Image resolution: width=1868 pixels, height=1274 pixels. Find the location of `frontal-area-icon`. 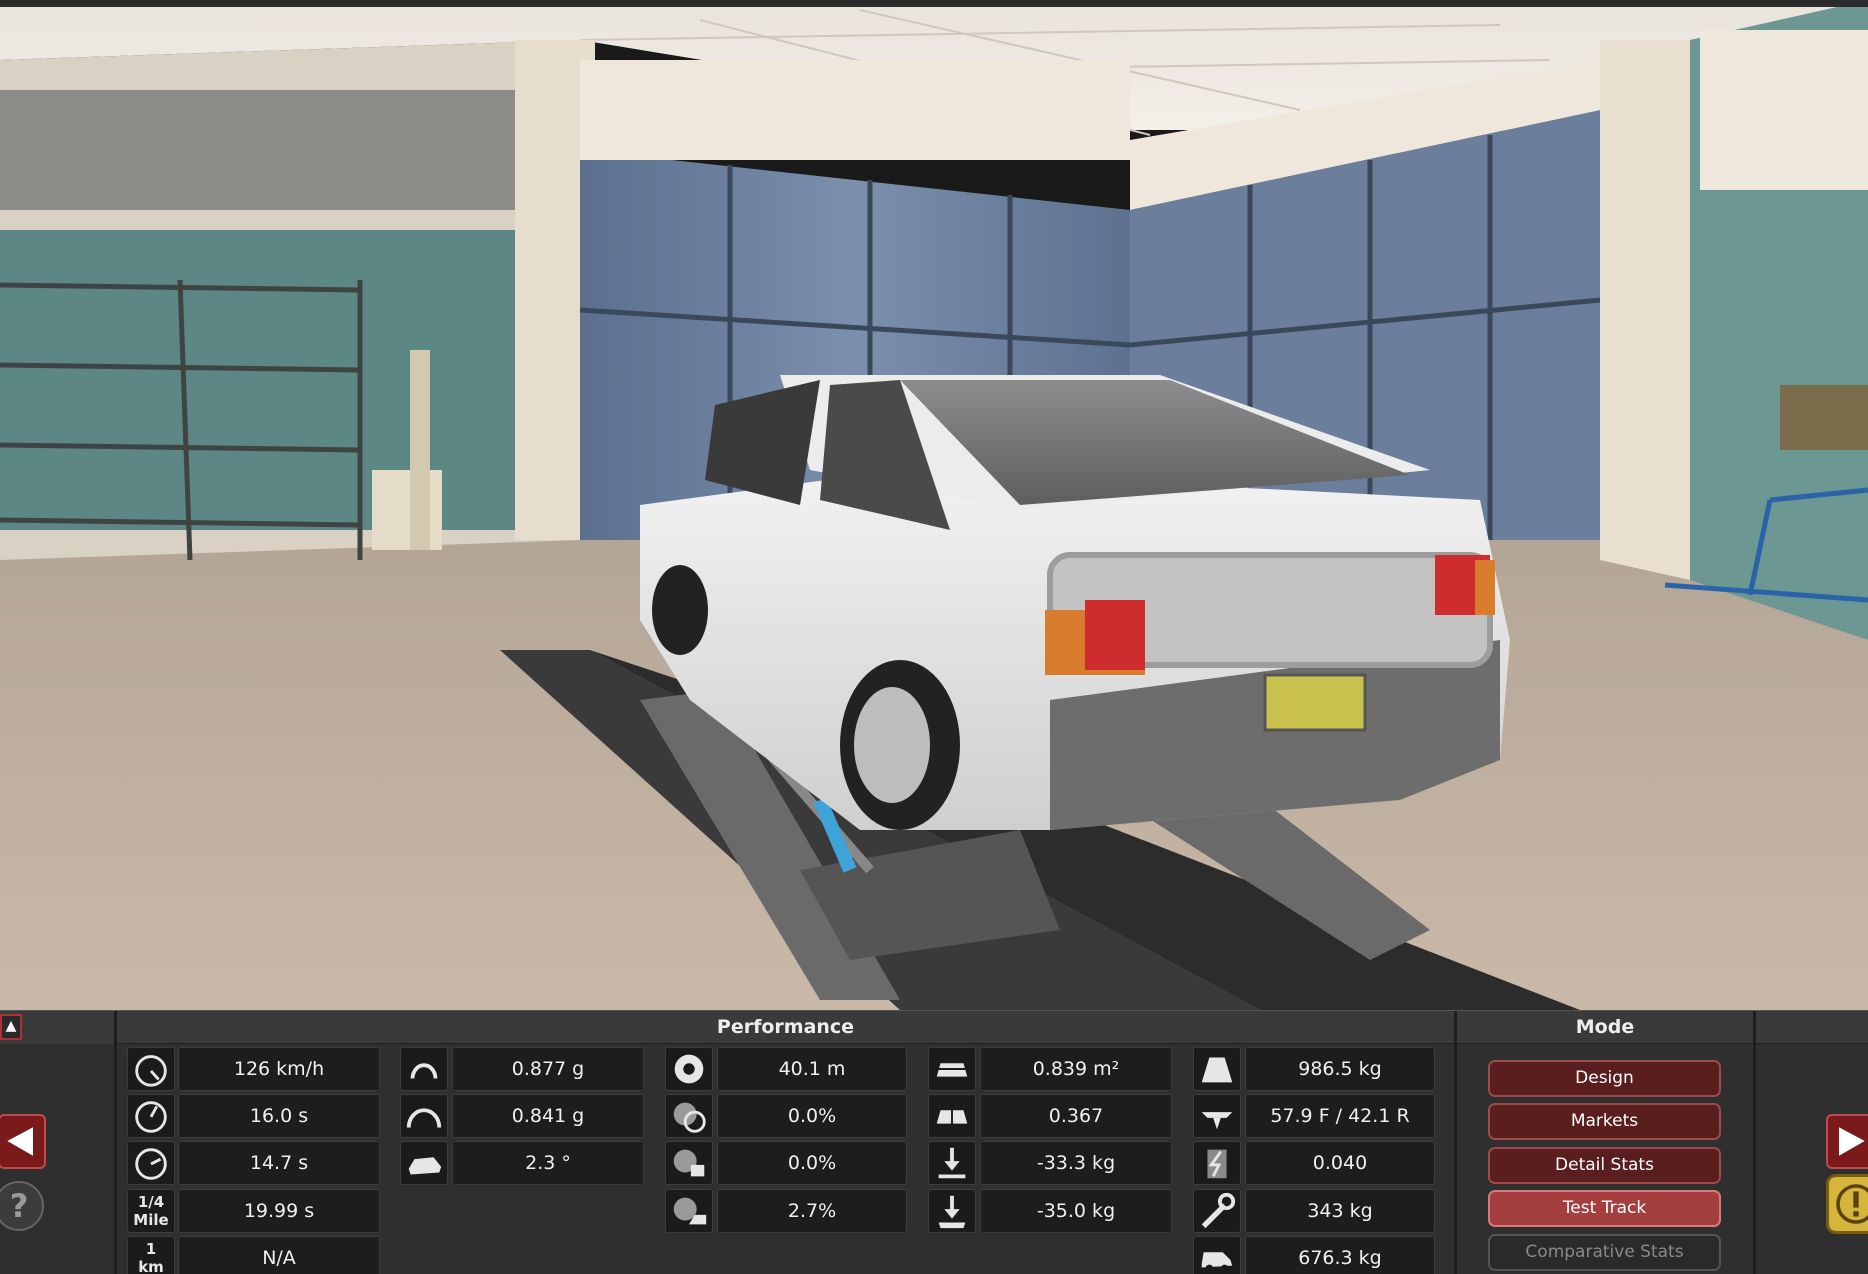

frontal-area-icon is located at coordinates (952, 1069).